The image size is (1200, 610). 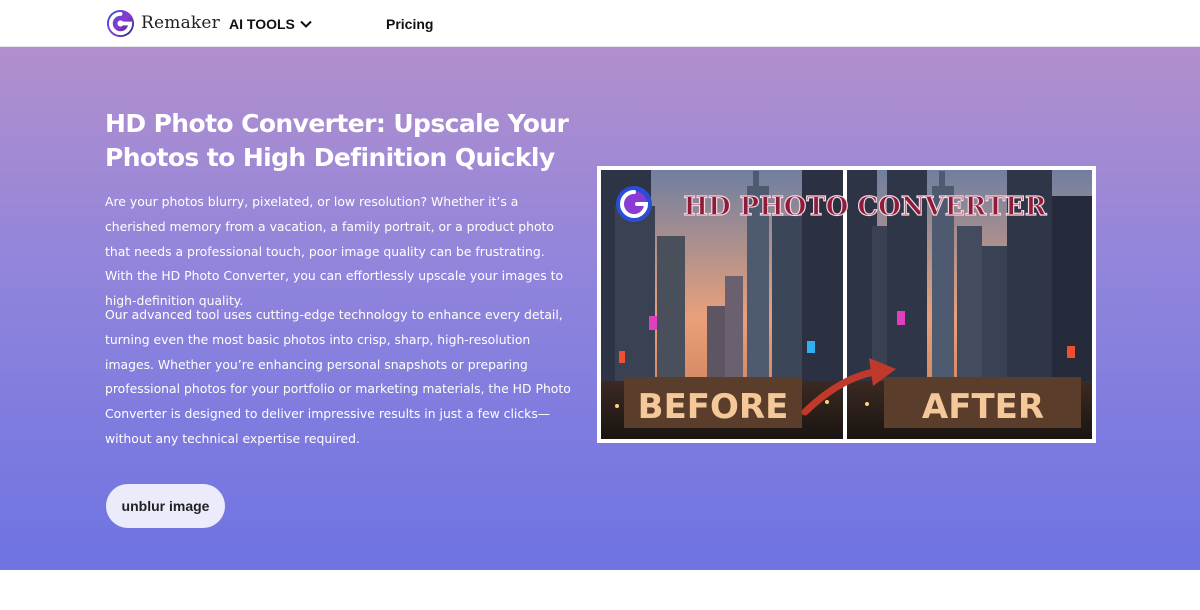 I want to click on page-bottom-area, so click(x=600, y=590).